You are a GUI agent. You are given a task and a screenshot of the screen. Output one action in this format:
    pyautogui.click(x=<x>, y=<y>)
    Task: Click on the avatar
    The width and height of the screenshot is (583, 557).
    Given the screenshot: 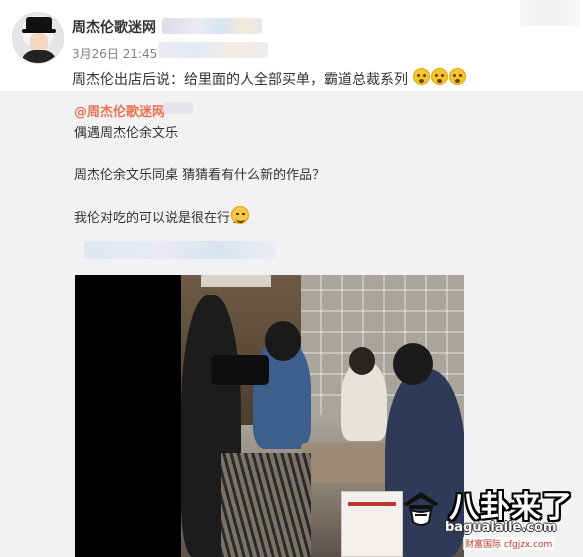 What is the action you would take?
    pyautogui.click(x=38, y=38)
    